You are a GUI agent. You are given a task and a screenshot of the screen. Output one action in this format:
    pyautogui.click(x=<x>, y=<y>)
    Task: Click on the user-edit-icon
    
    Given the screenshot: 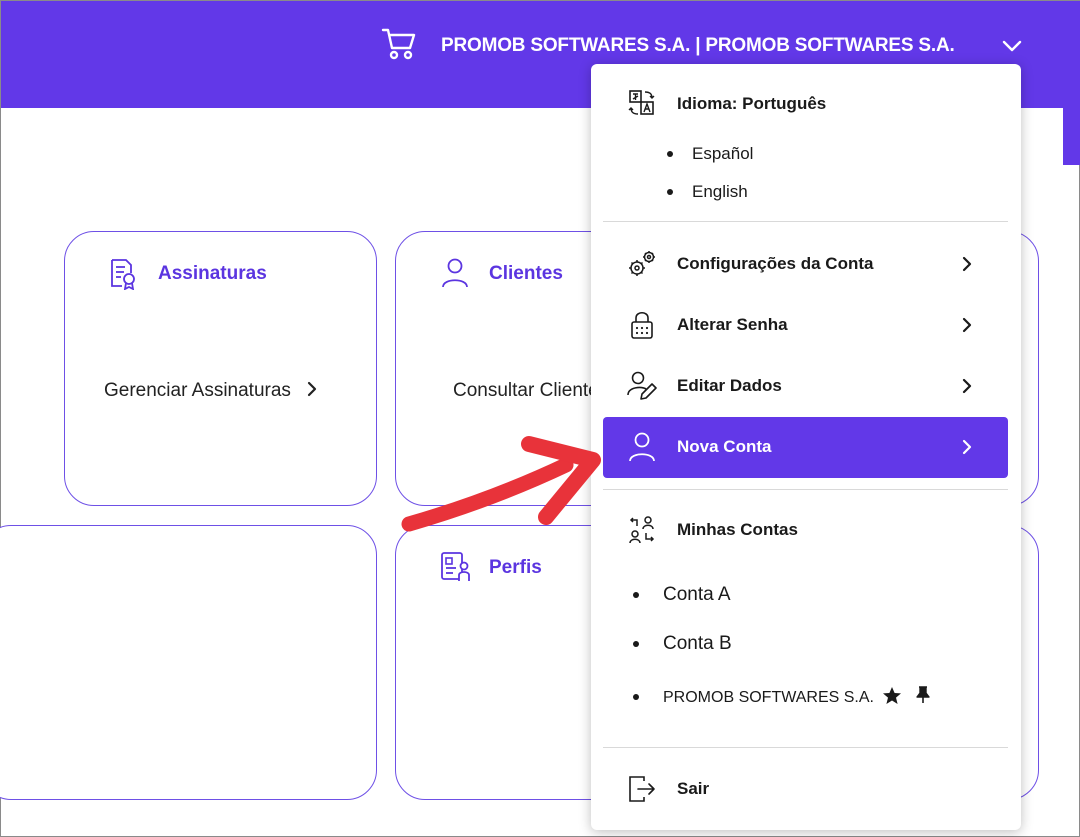 What is the action you would take?
    pyautogui.click(x=642, y=385)
    